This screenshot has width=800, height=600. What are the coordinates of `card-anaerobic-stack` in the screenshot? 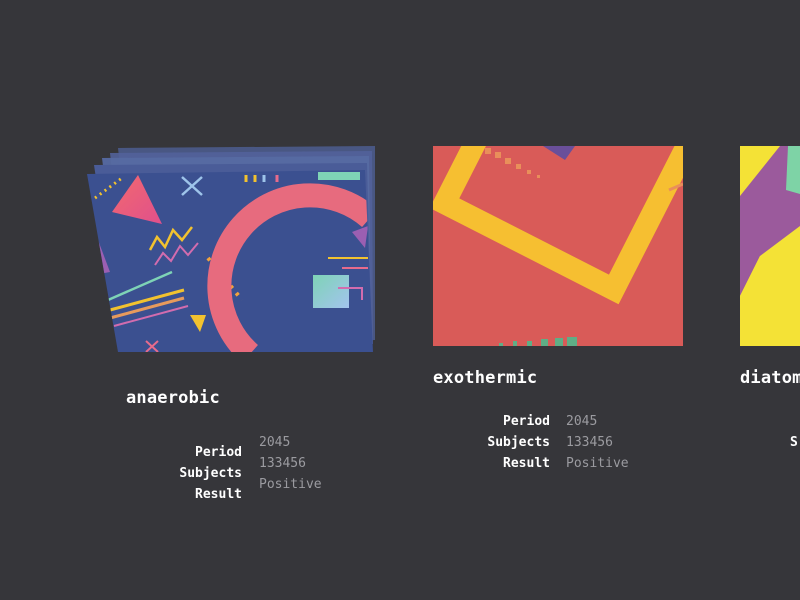 It's located at (235, 250).